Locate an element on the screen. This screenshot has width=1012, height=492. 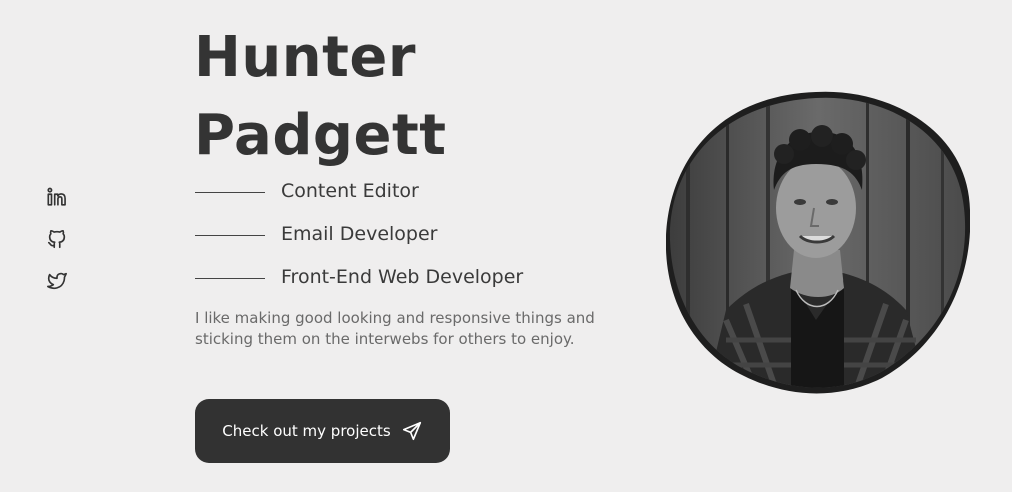
projects-button-label: Check out my projects is located at coordinates (306, 431).